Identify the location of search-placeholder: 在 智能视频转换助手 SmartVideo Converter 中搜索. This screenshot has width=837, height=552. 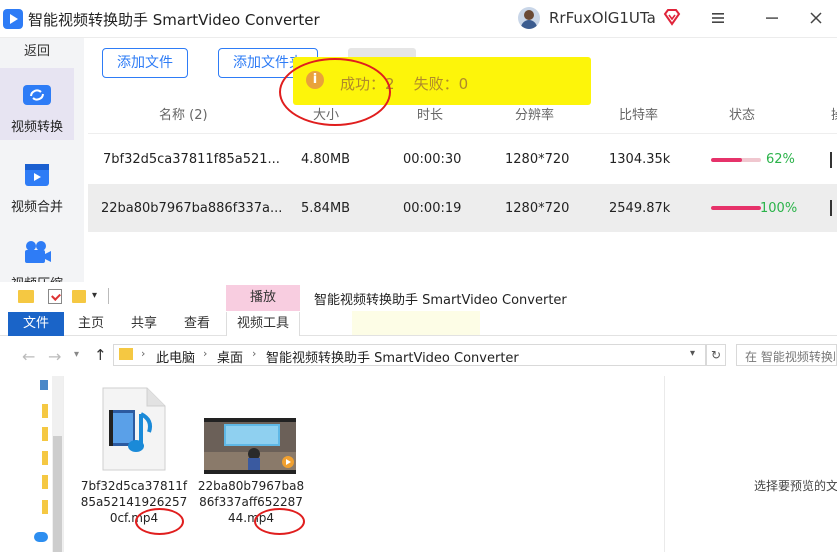
(790, 357).